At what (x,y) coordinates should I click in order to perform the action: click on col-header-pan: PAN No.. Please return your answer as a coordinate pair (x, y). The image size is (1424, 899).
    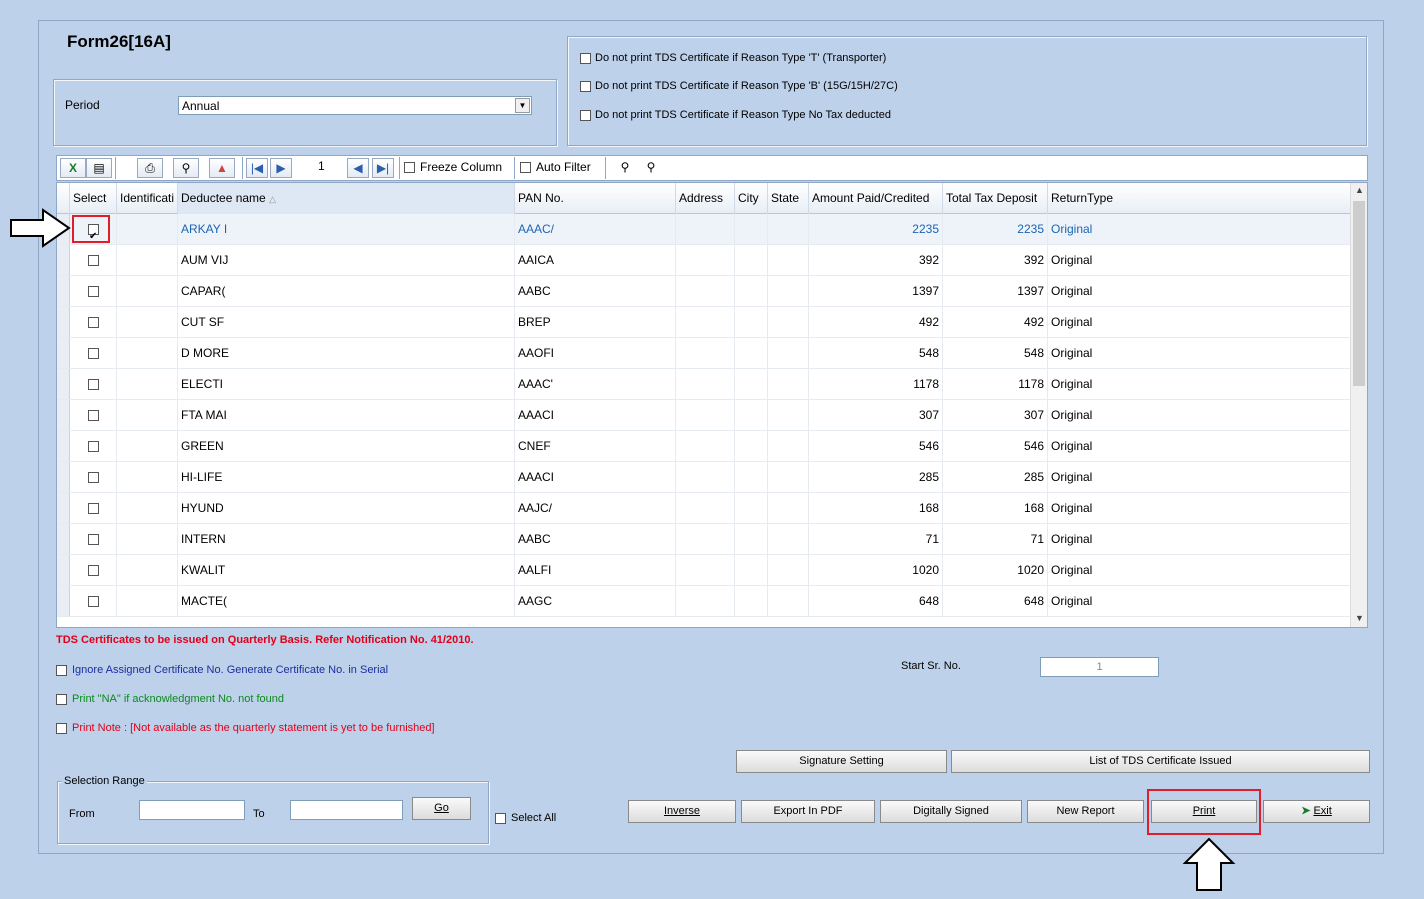
    Looking at the image, I should click on (595, 198).